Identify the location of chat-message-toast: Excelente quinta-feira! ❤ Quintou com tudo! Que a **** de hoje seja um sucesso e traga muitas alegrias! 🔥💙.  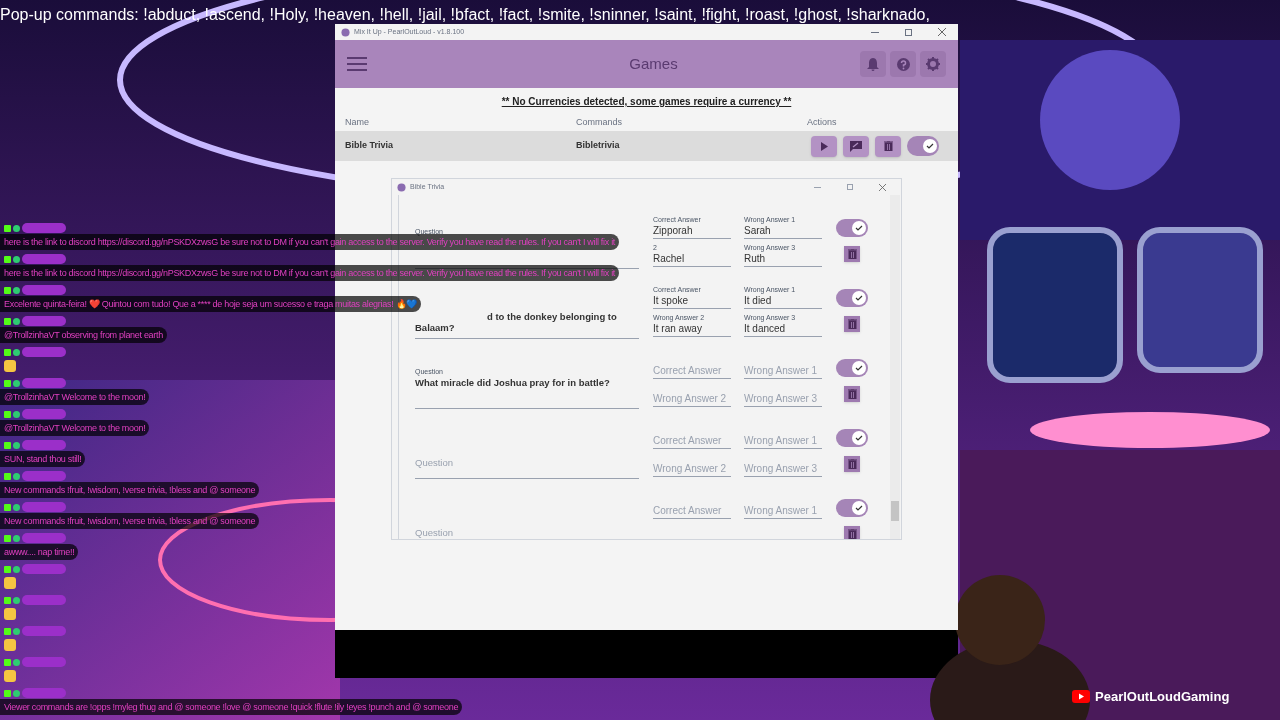
(210, 304).